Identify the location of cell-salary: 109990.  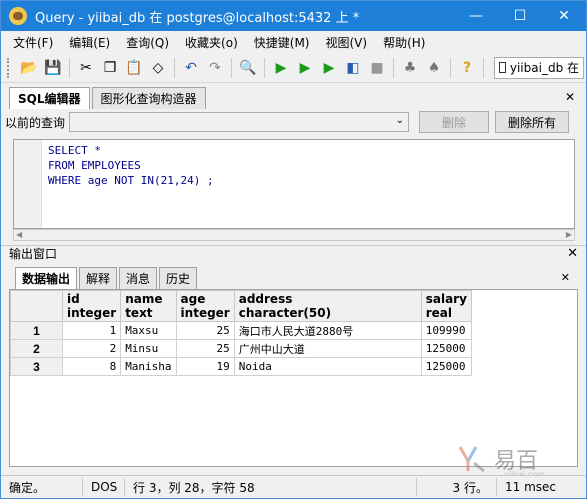
(446, 330).